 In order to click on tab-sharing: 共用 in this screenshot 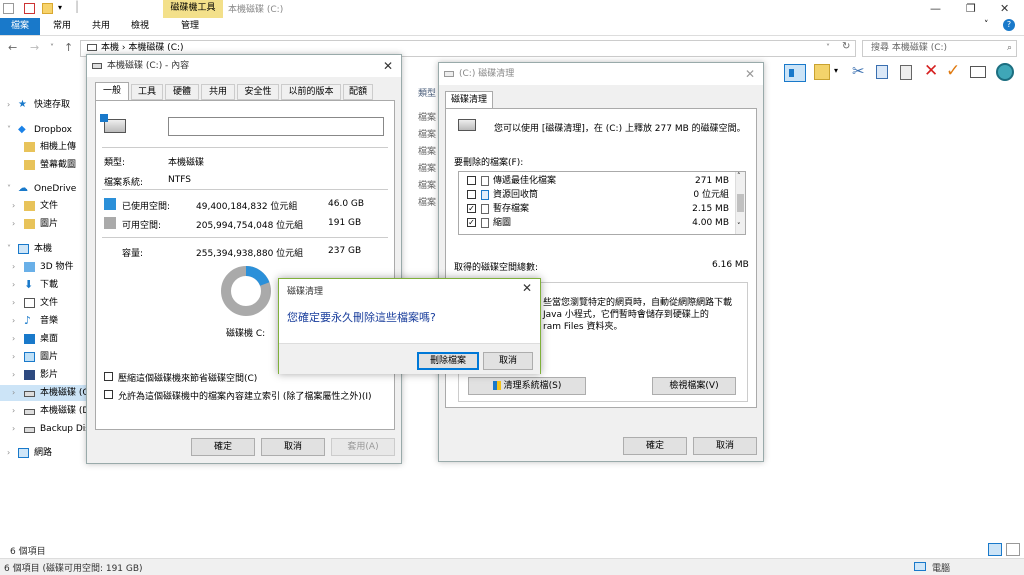, I will do `click(218, 92)`.